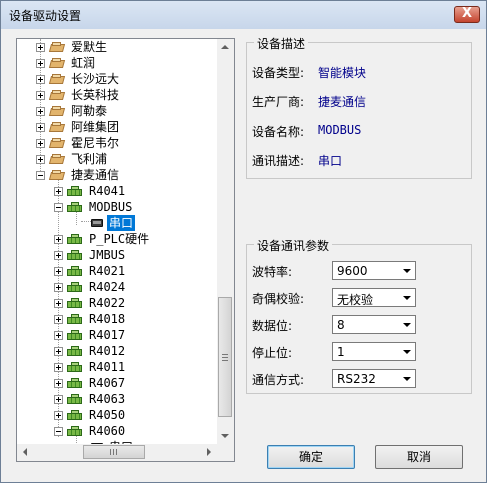  What do you see at coordinates (278, 102) in the screenshot?
I see `manufacturer-label: 生产厂商:` at bounding box center [278, 102].